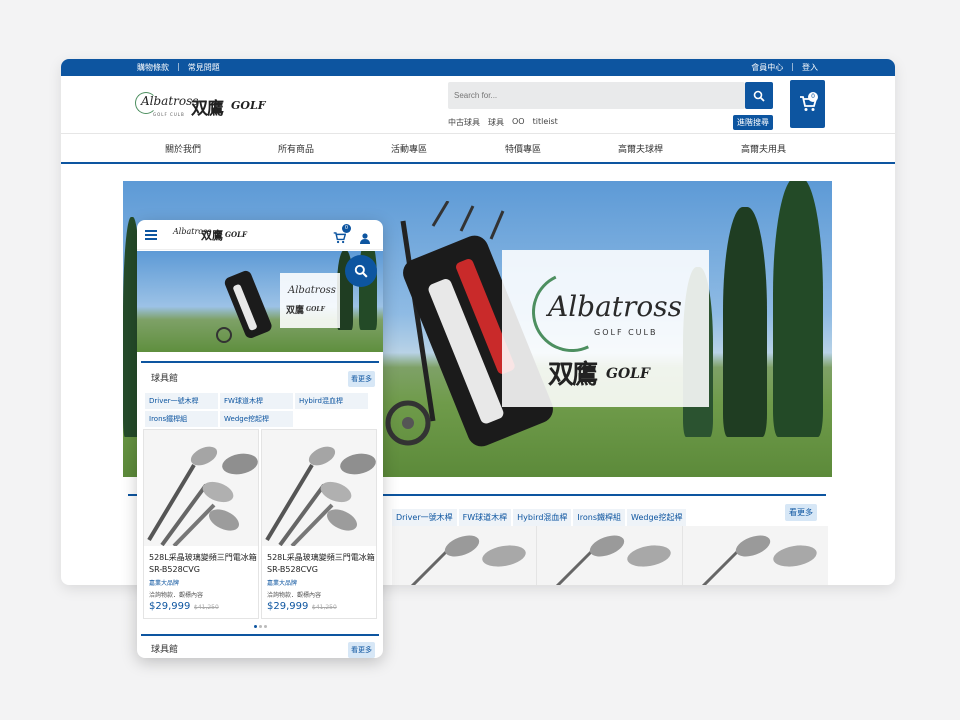  I want to click on banner-logo-box: Albatross GOLF CULB 双鷹 GOLF, so click(605, 328).